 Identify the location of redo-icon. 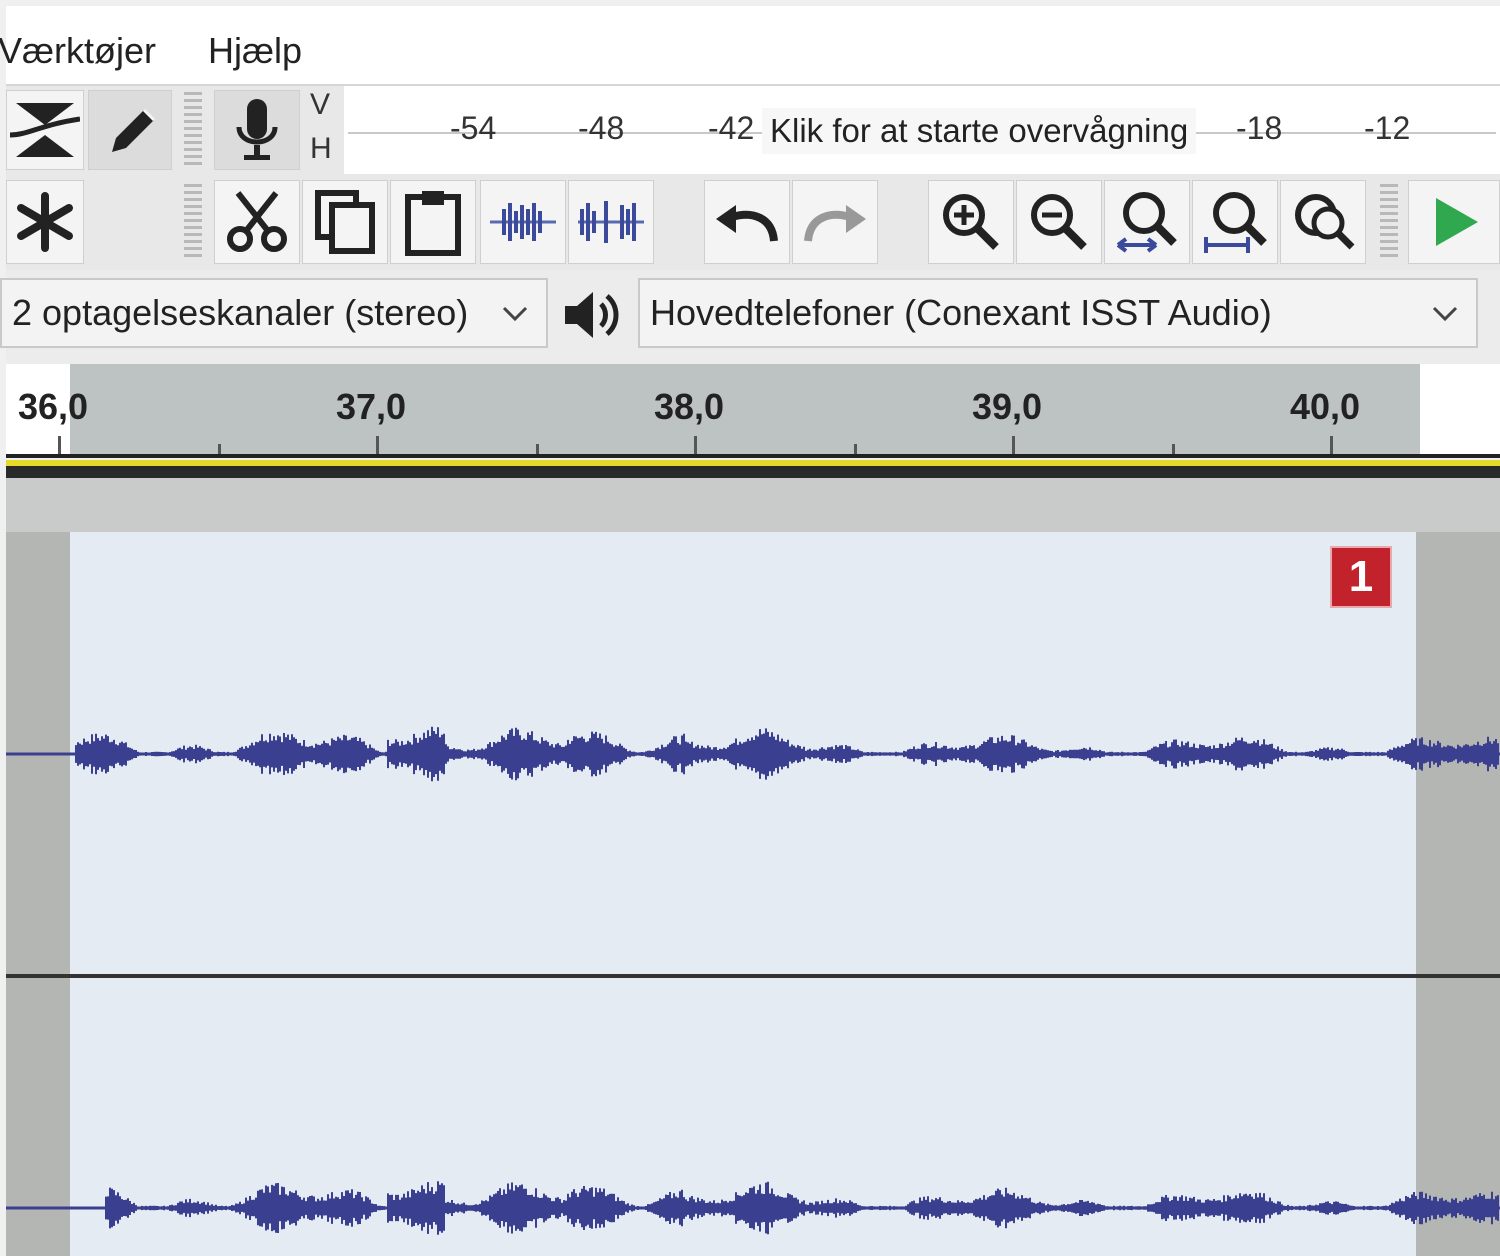
(835, 223).